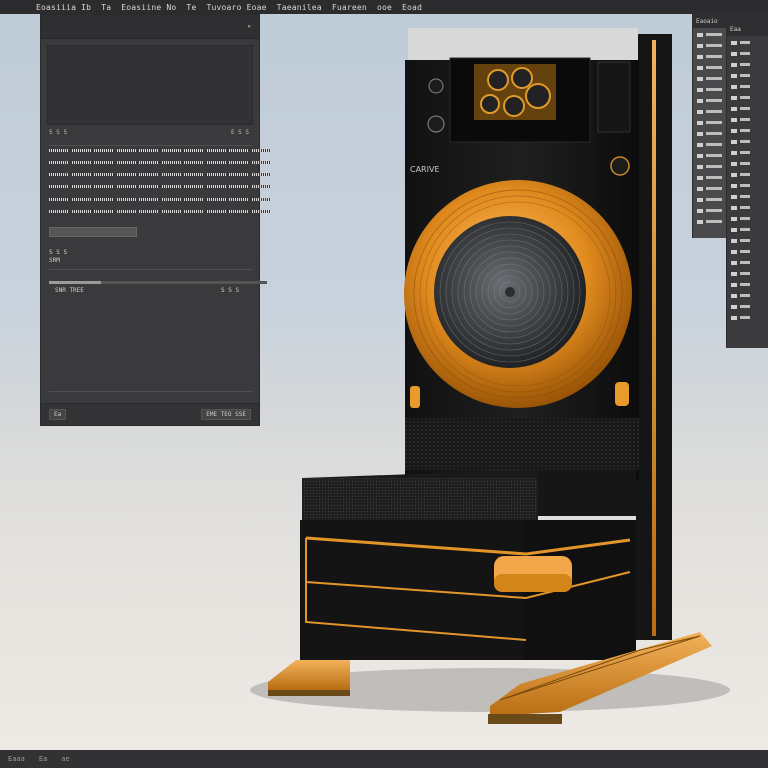  What do you see at coordinates (525, 719) in the screenshot?
I see `foot-right-shadow` at bounding box center [525, 719].